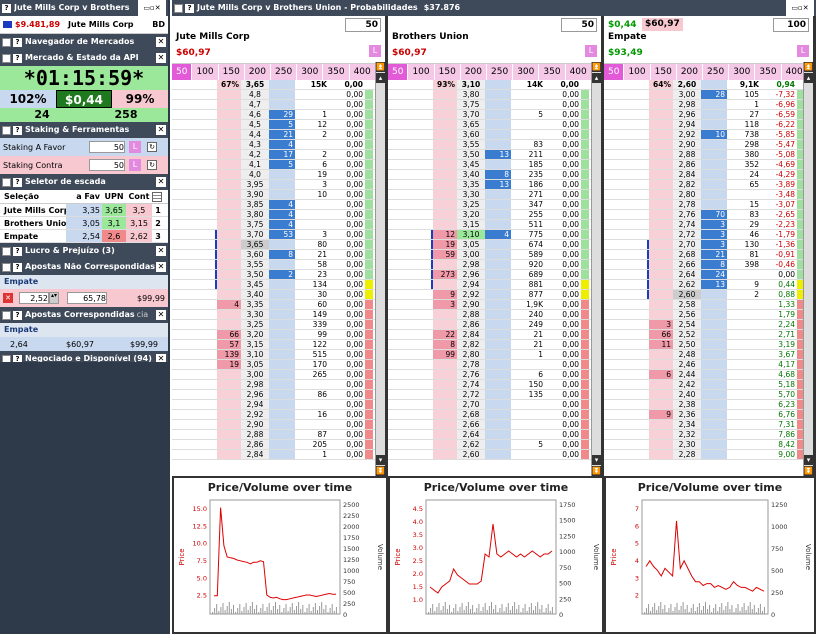  What do you see at coordinates (445, 234) in the screenshot?
I see `lay-cell: 12` at bounding box center [445, 234].